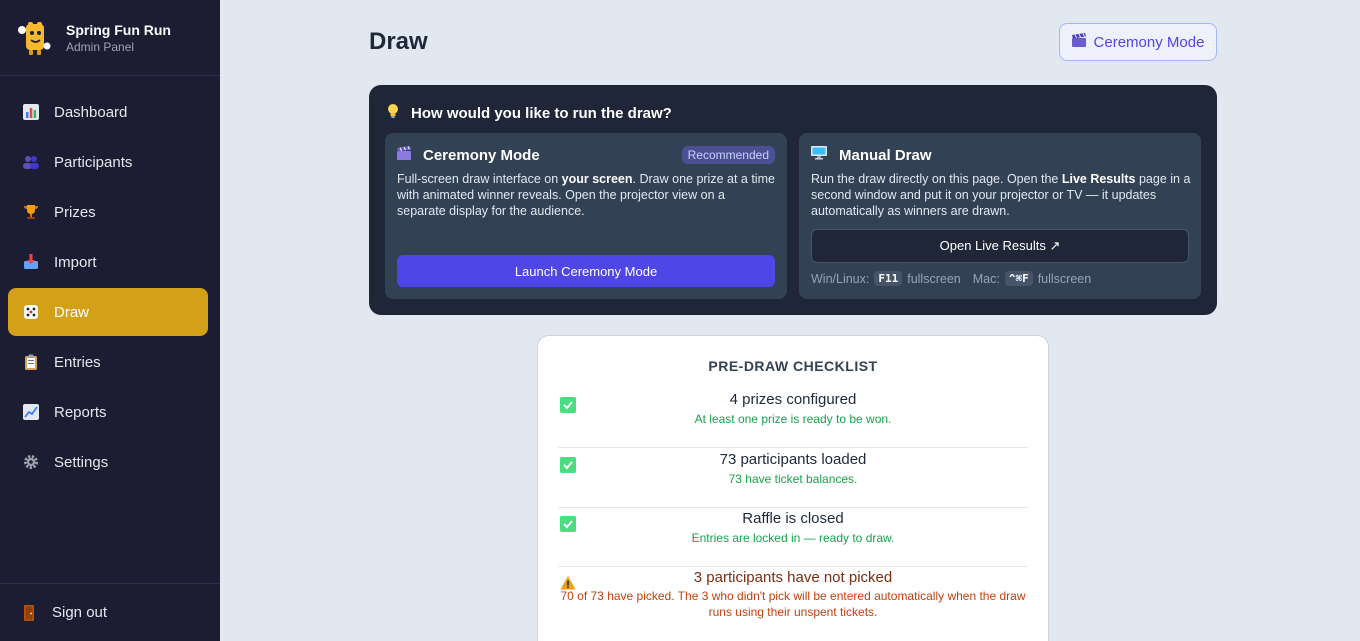 The height and width of the screenshot is (641, 1360). I want to click on hint-win-key: F11, so click(888, 278).